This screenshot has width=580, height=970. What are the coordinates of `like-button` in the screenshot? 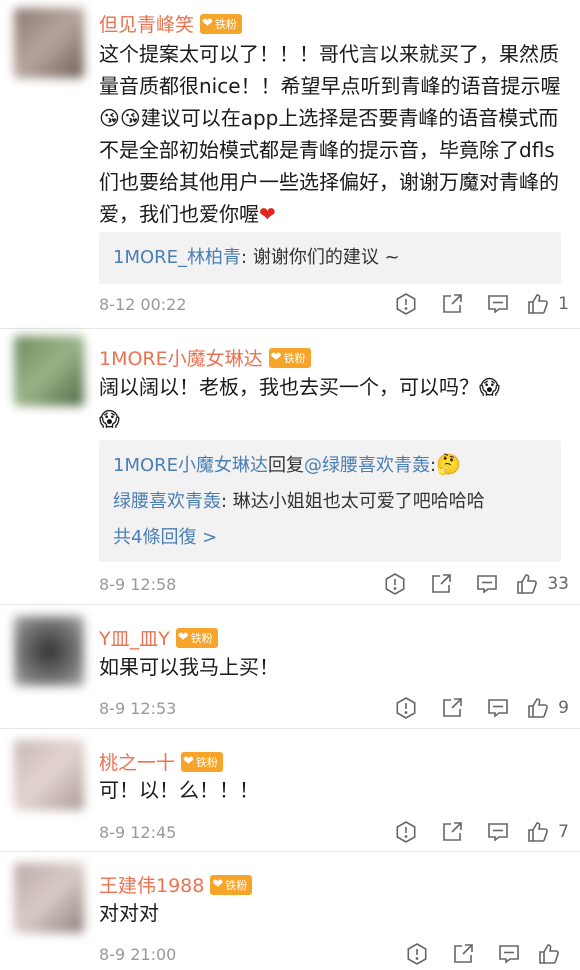 It's located at (553, 954).